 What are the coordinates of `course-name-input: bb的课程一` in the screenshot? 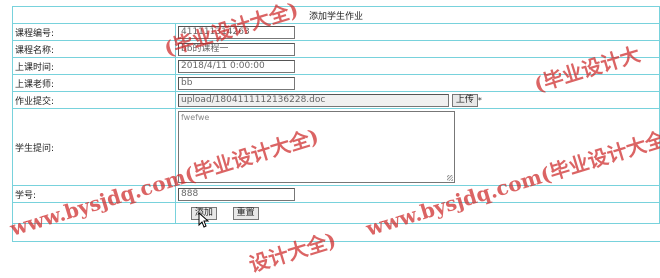 It's located at (236, 49).